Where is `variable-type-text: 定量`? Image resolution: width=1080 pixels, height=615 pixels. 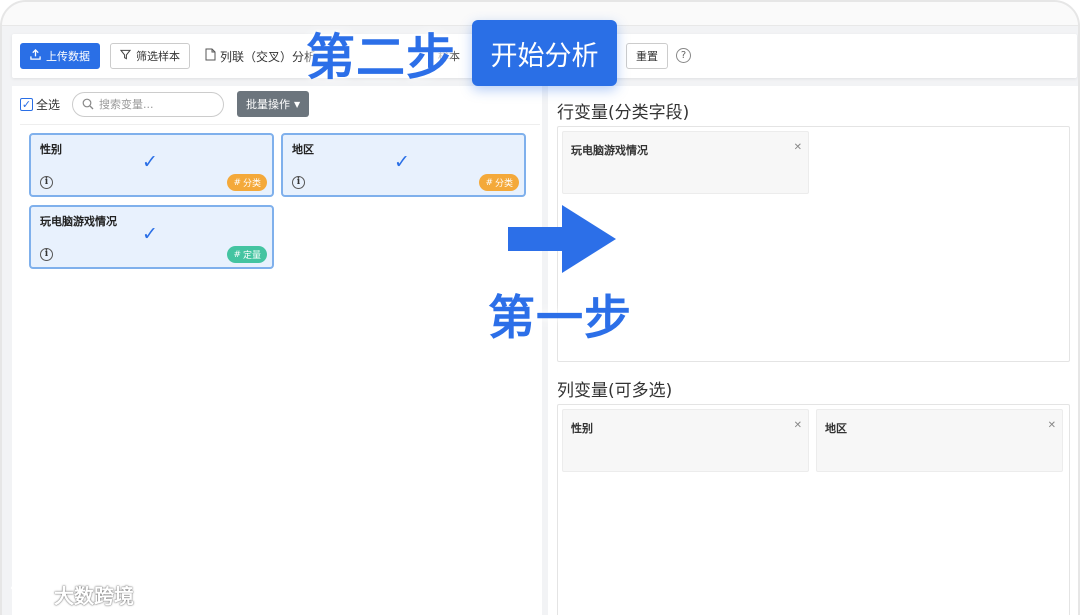
variable-type-text: 定量 is located at coordinates (251, 256).